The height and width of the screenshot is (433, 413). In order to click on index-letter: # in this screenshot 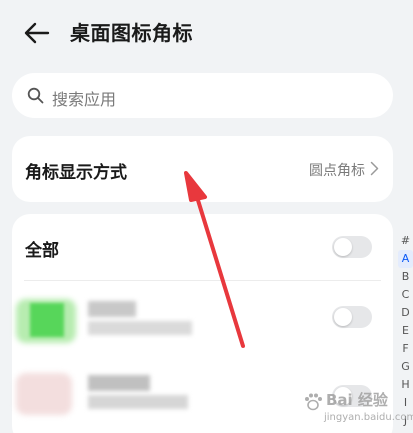, I will do `click(405, 241)`.